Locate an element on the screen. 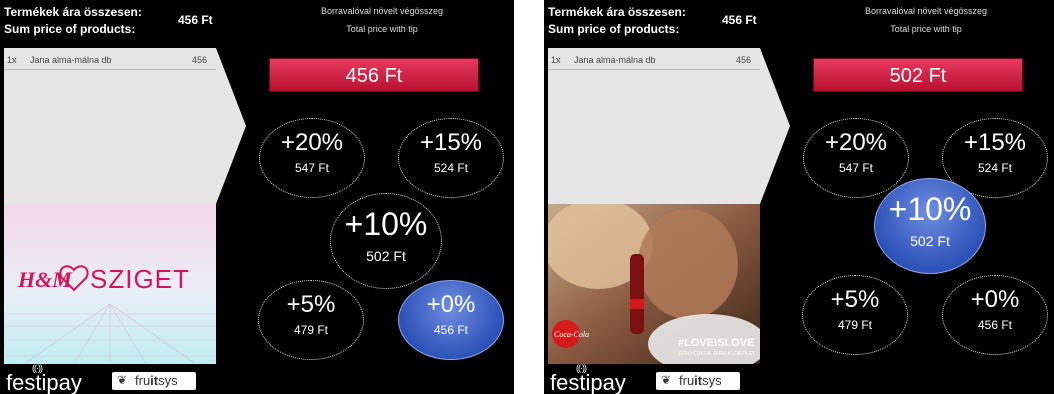  sziget-logo-text: SZIGET is located at coordinates (140, 279).